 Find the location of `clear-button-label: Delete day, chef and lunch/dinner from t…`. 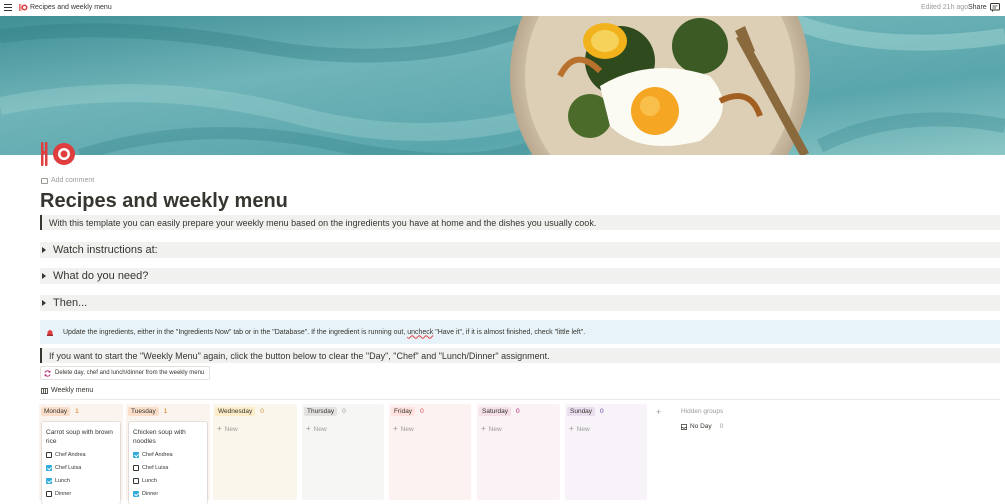

clear-button-label: Delete day, chef and lunch/dinner from t… is located at coordinates (130, 373).